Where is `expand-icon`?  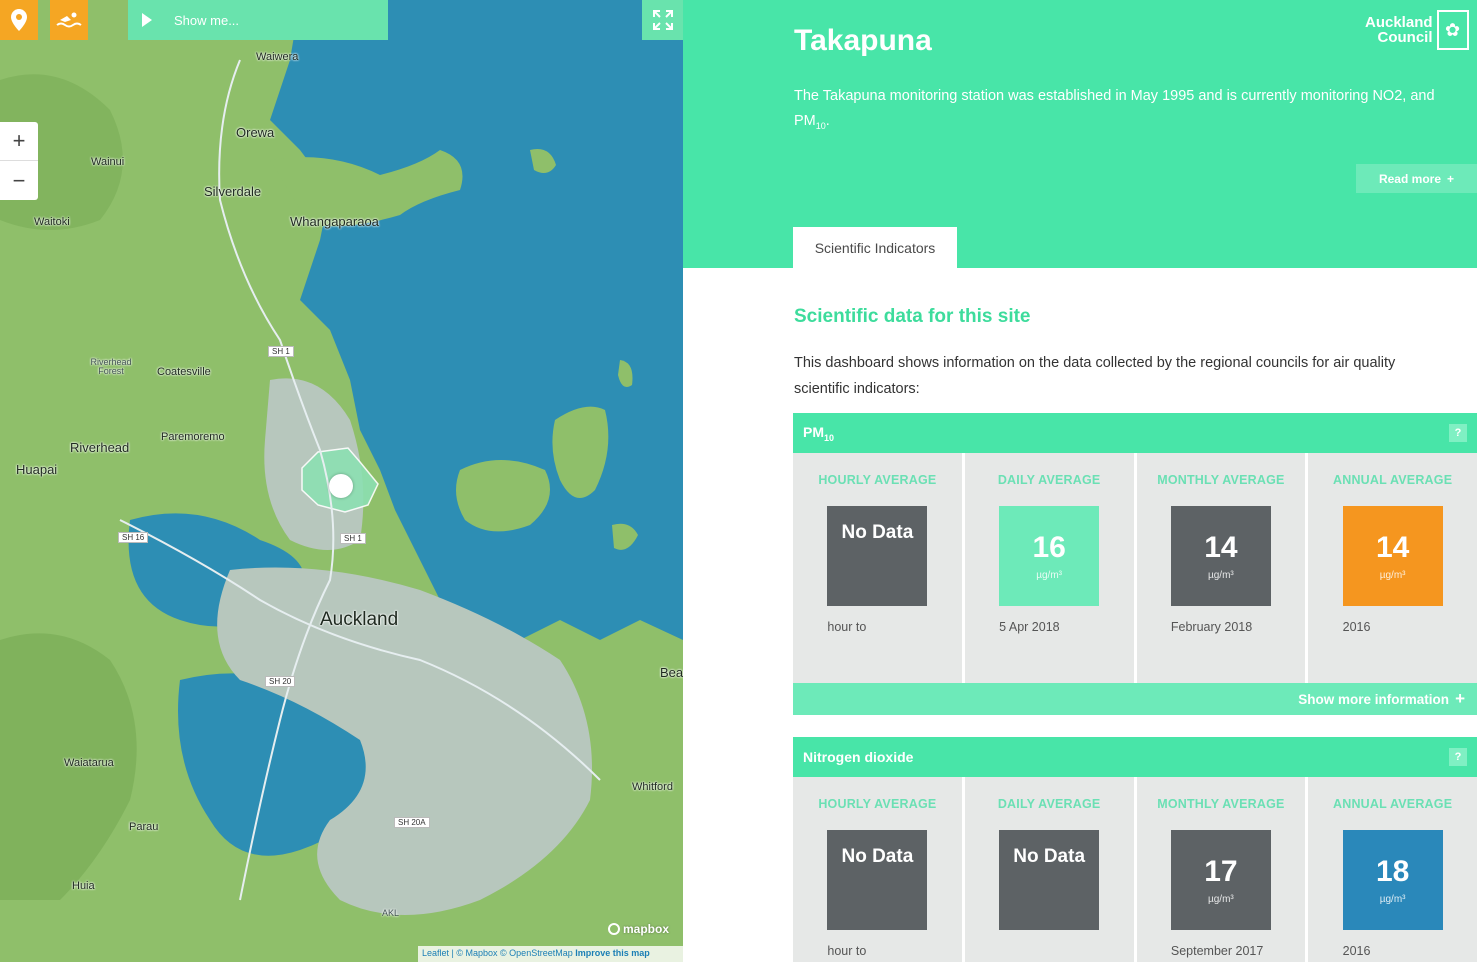
expand-icon is located at coordinates (662, 20).